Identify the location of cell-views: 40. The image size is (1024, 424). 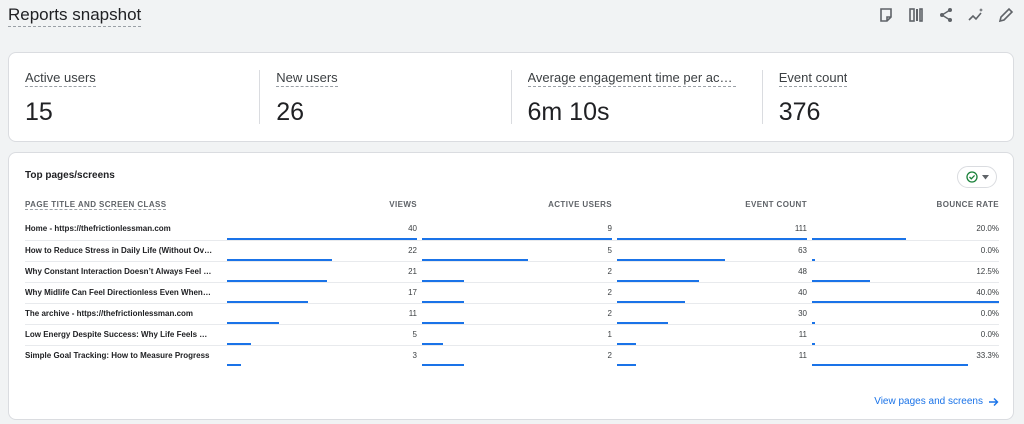
(412, 228).